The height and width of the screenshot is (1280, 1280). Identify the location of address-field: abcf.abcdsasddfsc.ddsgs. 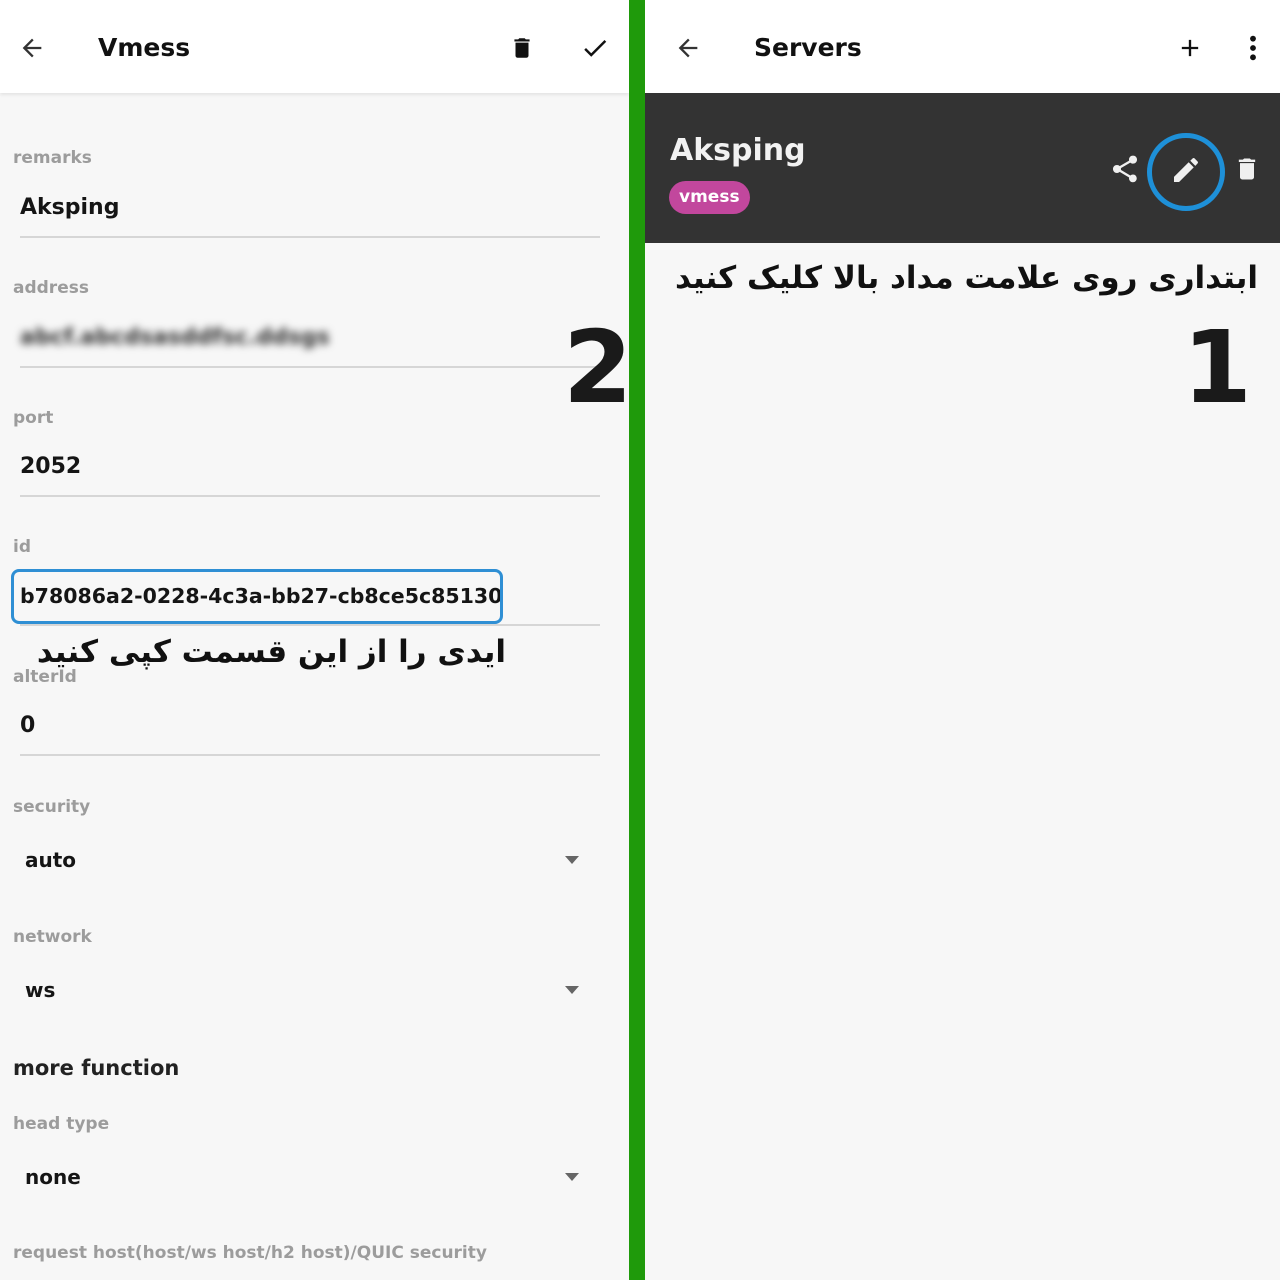
(310, 342).